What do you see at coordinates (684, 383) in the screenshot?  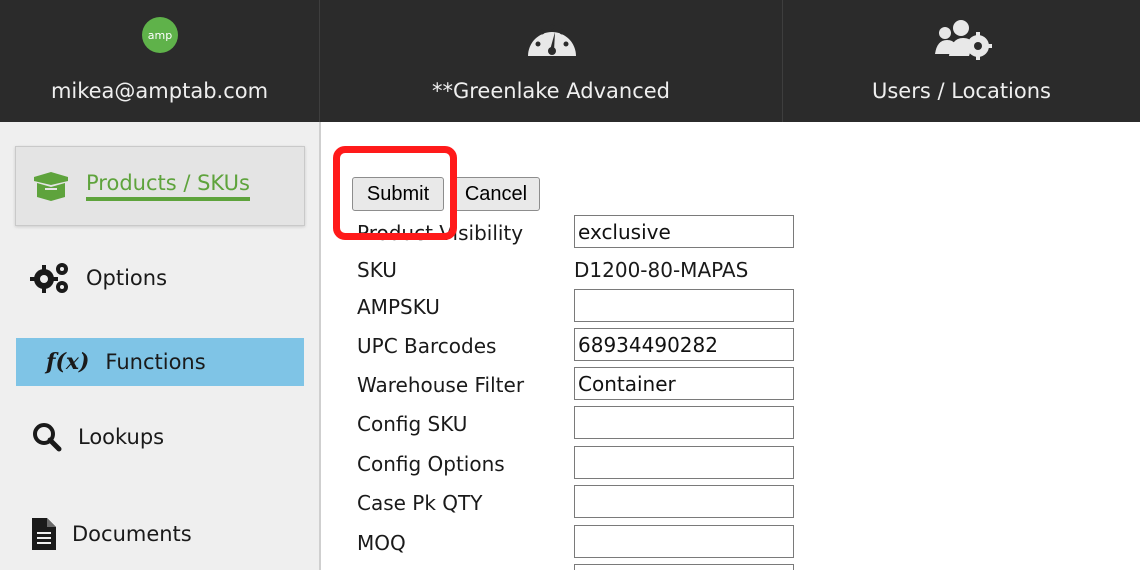 I see `warehouse-filter-input` at bounding box center [684, 383].